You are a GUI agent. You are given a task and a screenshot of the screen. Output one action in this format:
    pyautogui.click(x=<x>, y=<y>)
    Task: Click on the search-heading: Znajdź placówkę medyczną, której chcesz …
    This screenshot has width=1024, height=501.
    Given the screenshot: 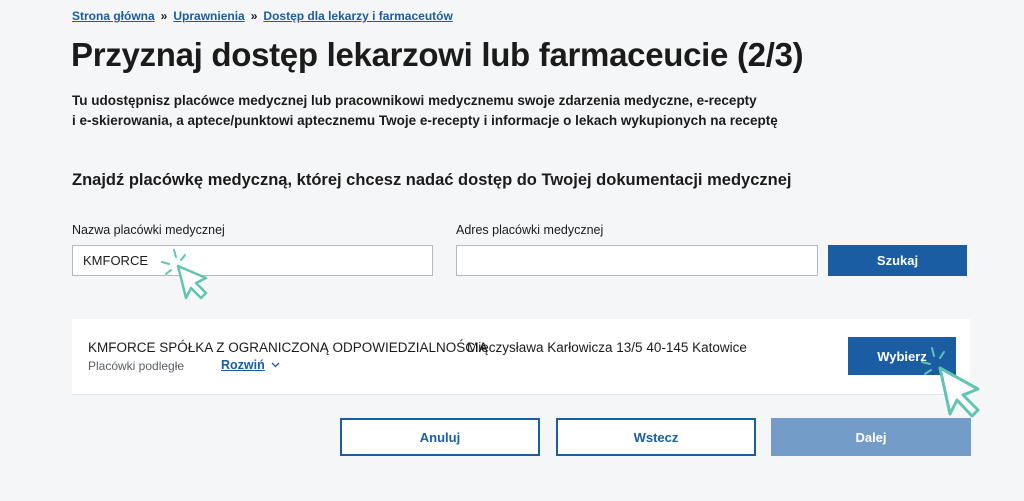 What is the action you would take?
    pyautogui.click(x=432, y=180)
    